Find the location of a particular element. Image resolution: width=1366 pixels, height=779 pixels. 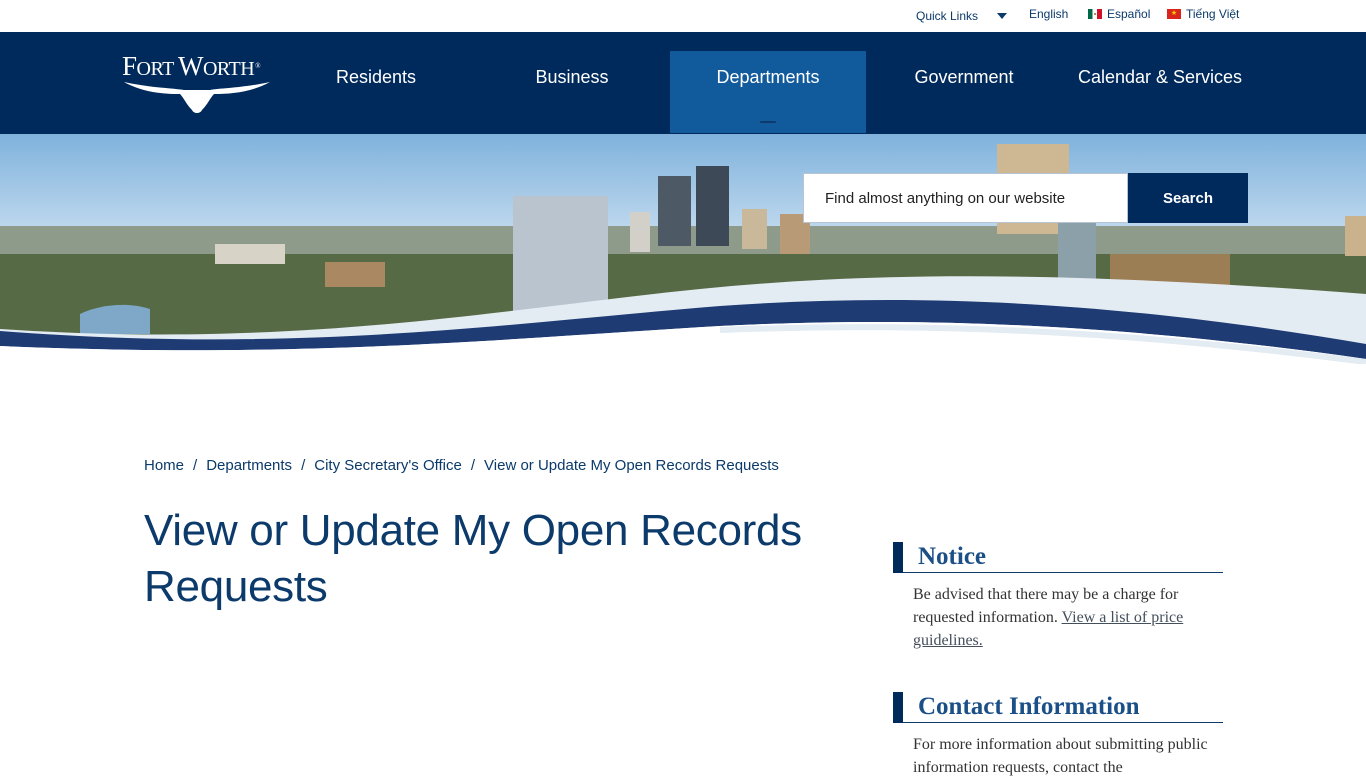

quick-links-dropdown: Quick Links is located at coordinates (962, 16).